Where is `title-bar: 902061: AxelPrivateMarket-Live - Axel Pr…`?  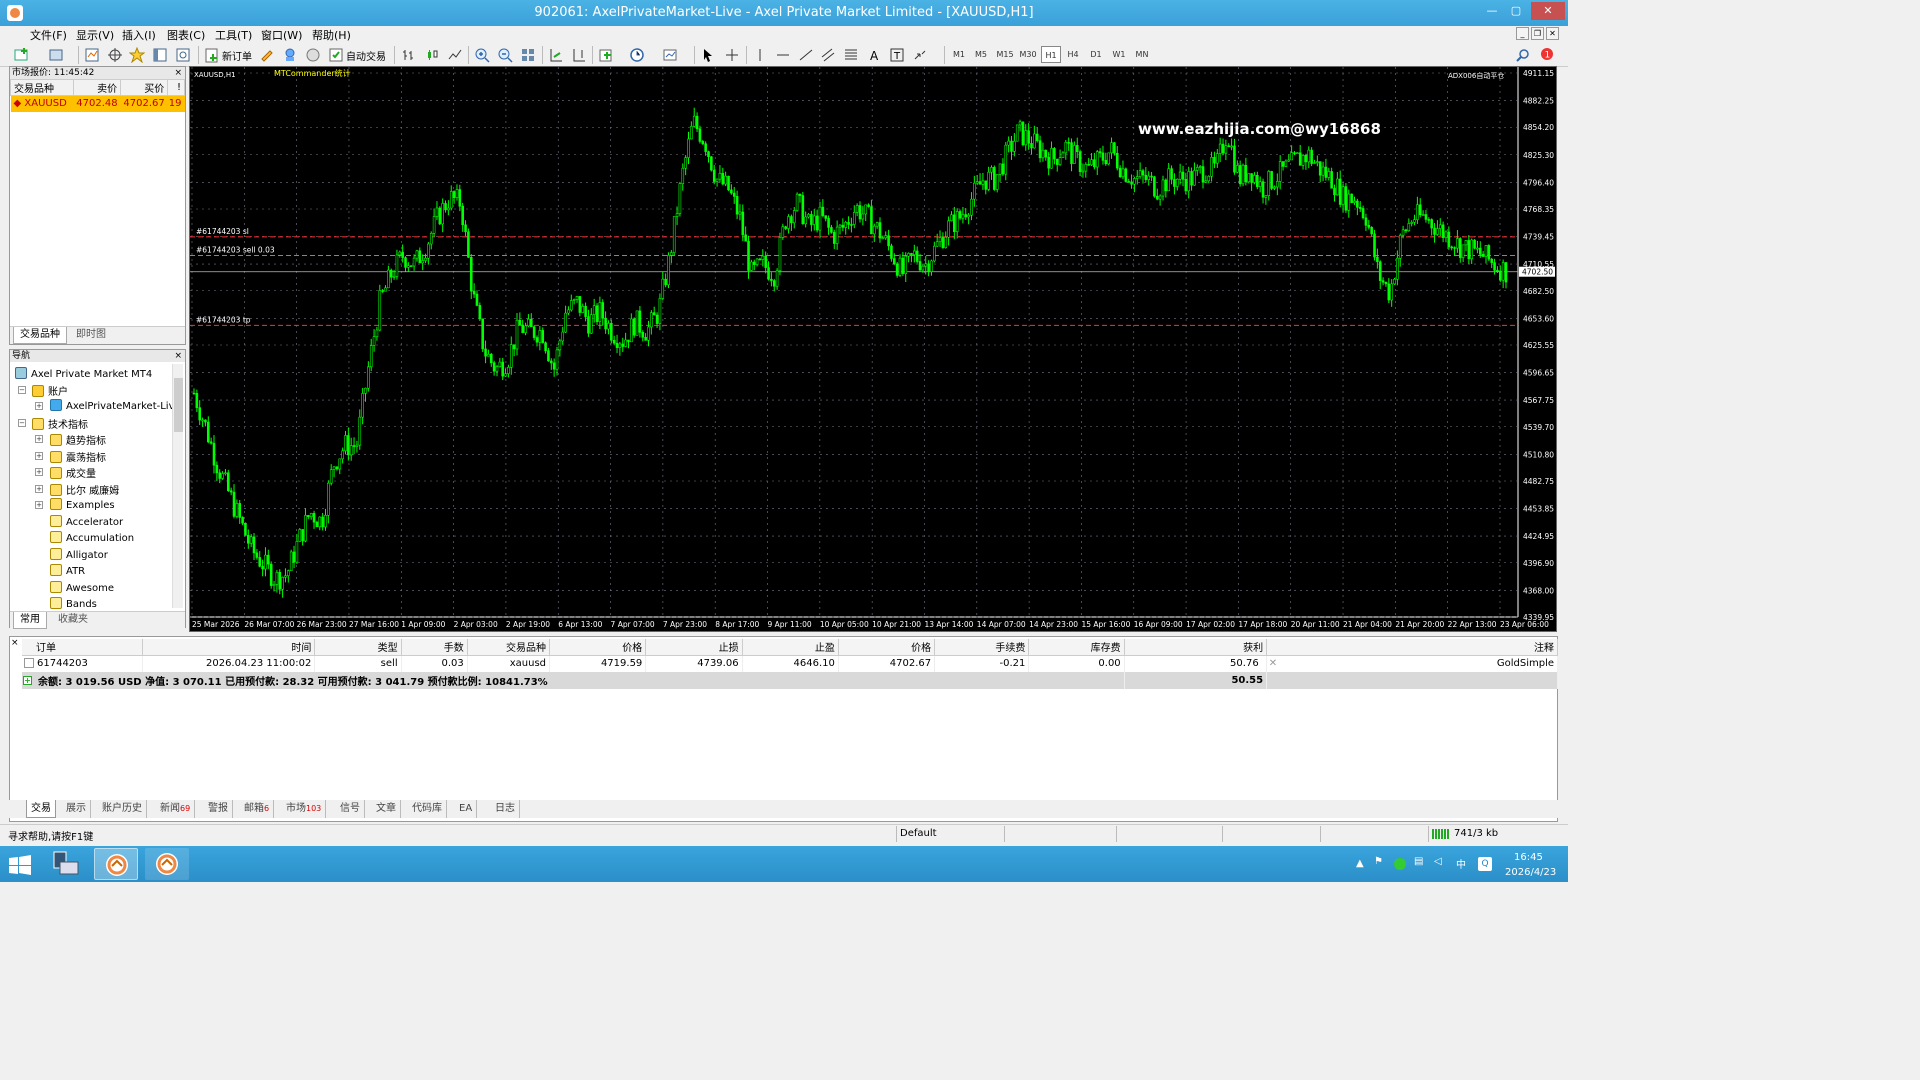
title-bar: 902061: AxelPrivateMarket-Live - Axel Pr… is located at coordinates (784, 13).